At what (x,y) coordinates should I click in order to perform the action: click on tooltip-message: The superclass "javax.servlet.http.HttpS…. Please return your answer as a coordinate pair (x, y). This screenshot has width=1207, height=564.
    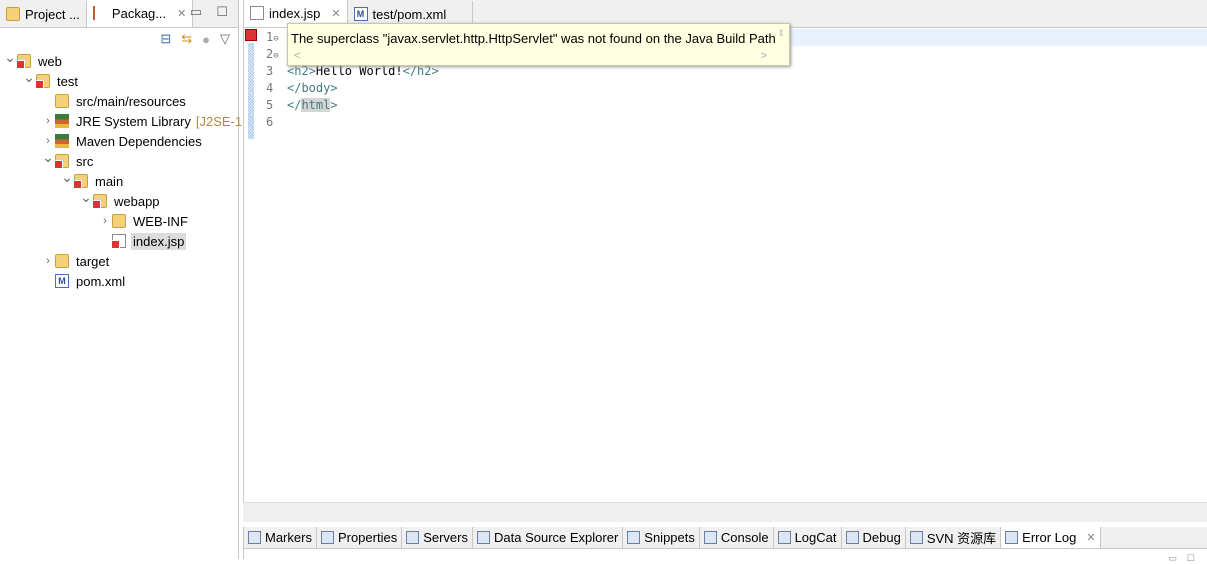
    Looking at the image, I should click on (533, 38).